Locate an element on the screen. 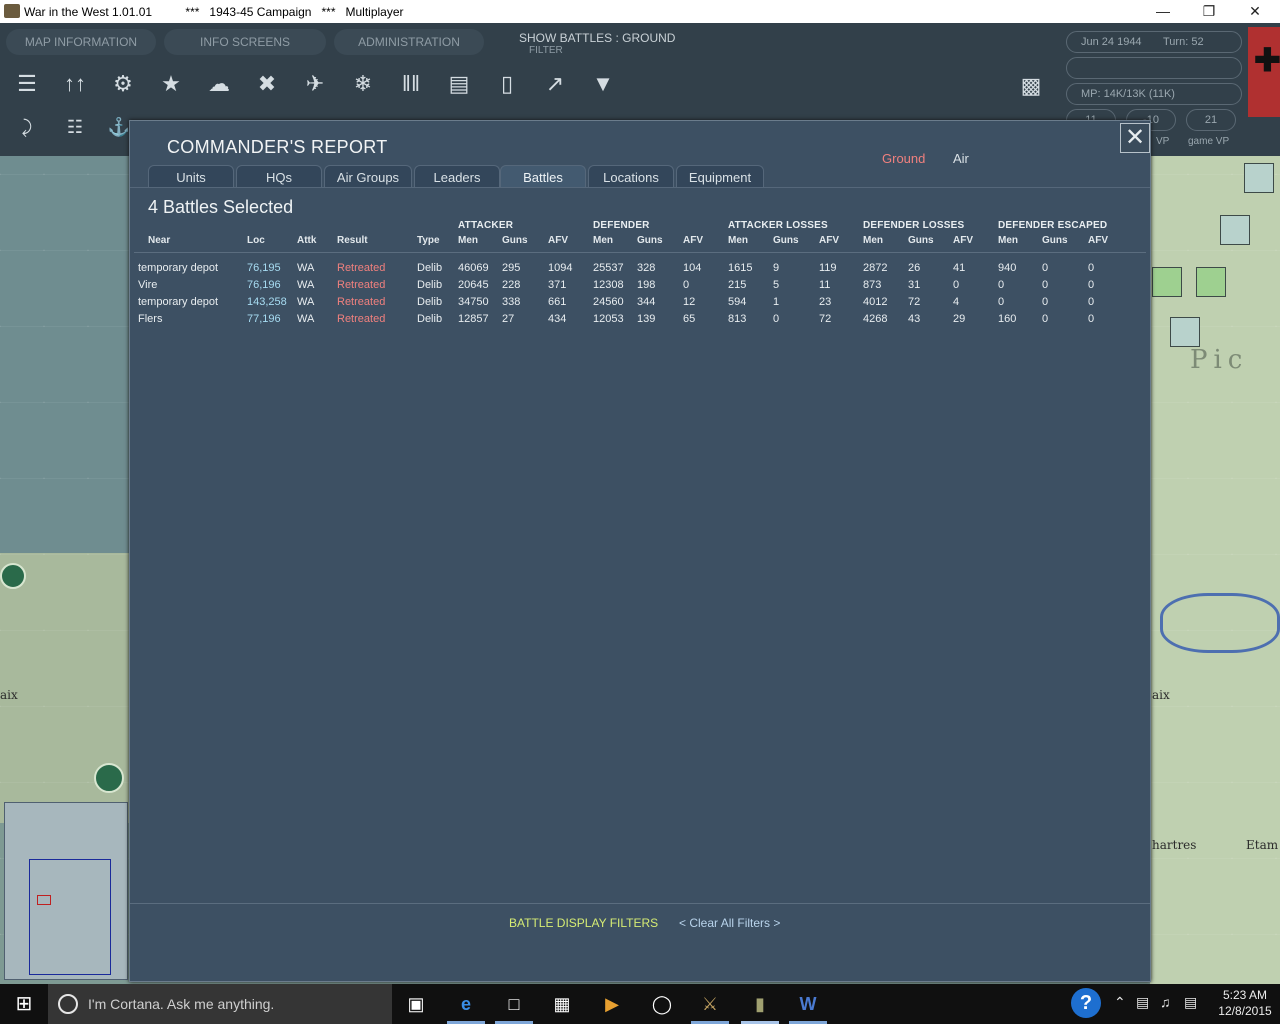 The image size is (1280, 1024). cell-att-guns: 228 is located at coordinates (511, 285).